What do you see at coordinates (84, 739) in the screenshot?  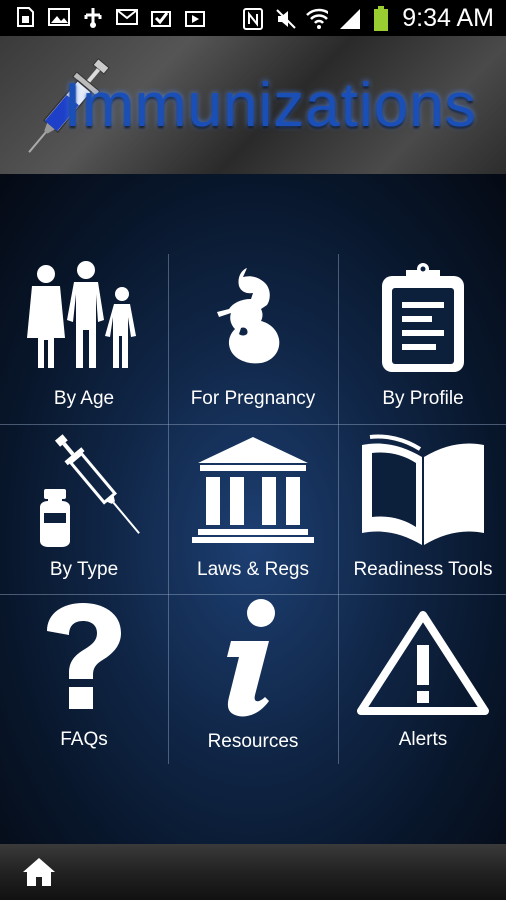 I see `menu-label-faqs: FAQs` at bounding box center [84, 739].